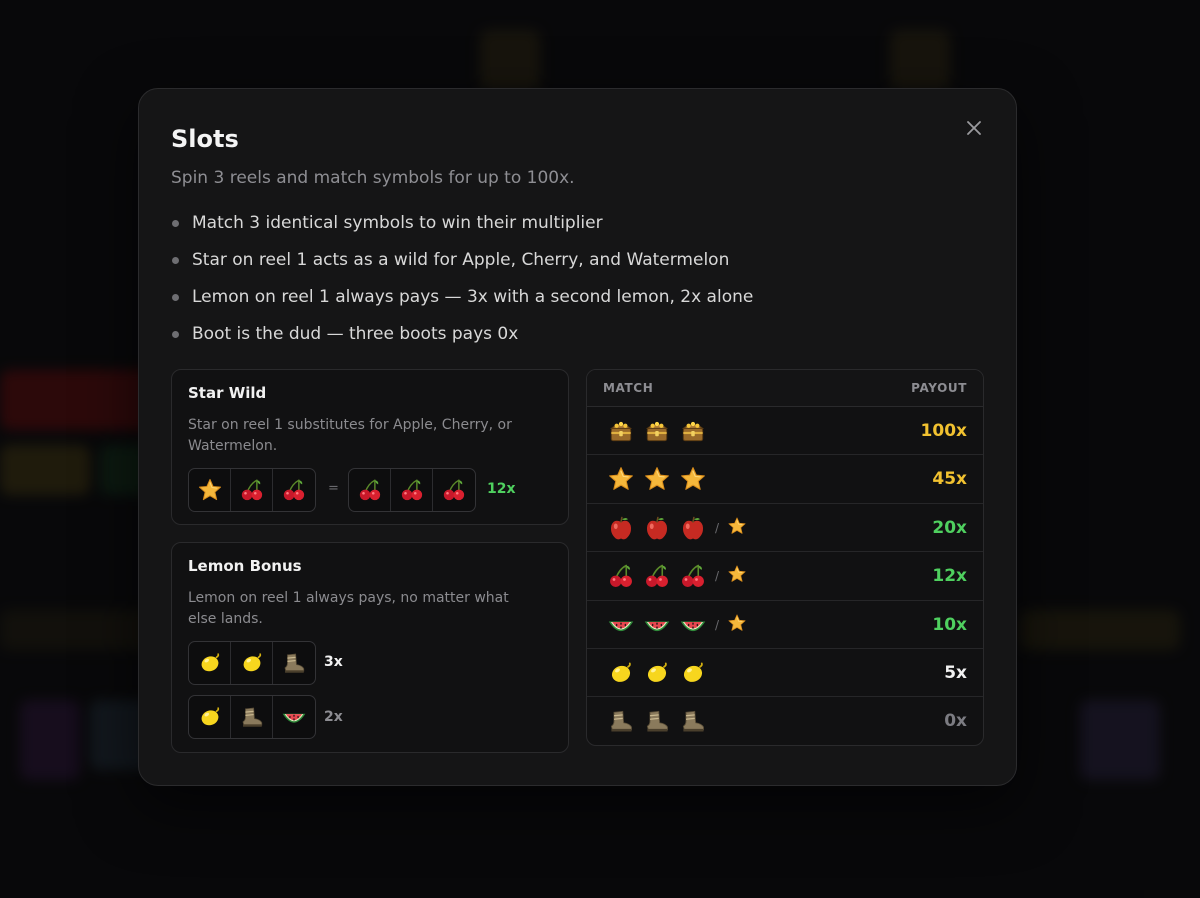 Image resolution: width=1200 pixels, height=898 pixels. What do you see at coordinates (939, 388) in the screenshot?
I see `payout-column-header: PAYOUT` at bounding box center [939, 388].